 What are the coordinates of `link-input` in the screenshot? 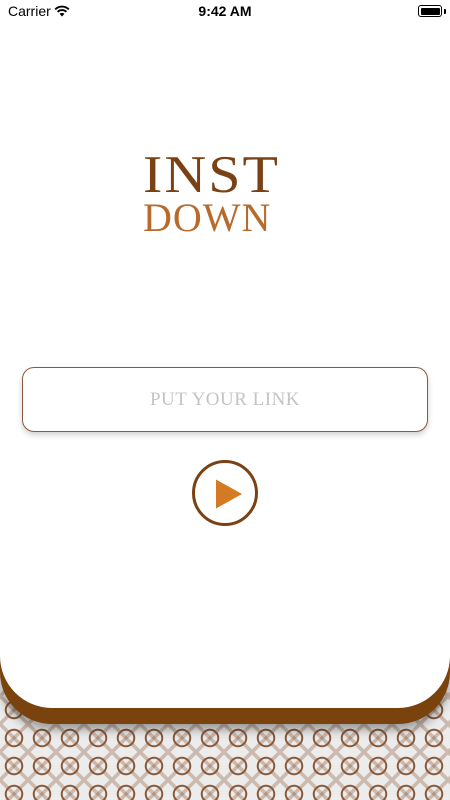 It's located at (225, 399).